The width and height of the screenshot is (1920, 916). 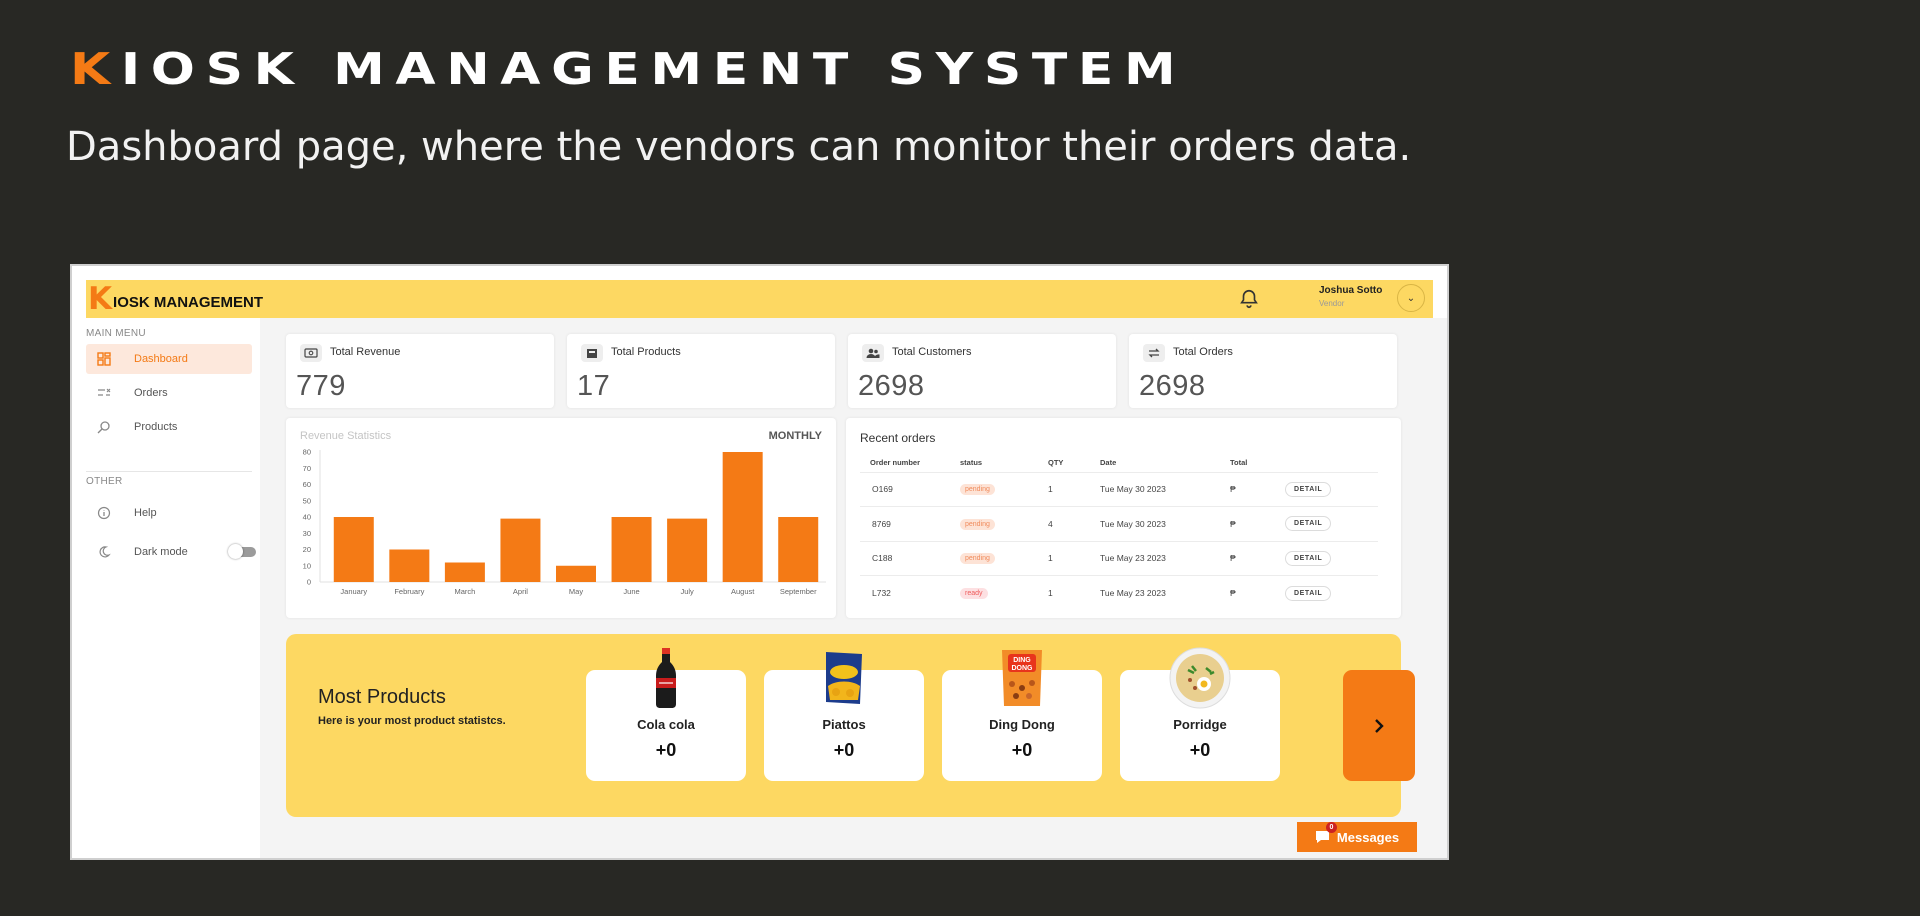 I want to click on product-card-porridge: Porridge +0, so click(x=1200, y=714).